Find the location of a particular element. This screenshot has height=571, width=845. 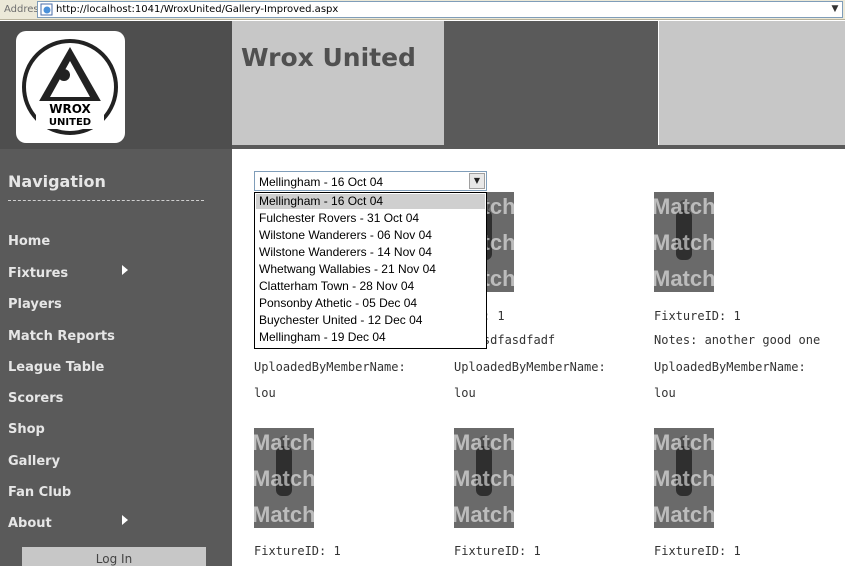

fixture-option: Buychester United - 12 Dec 04 is located at coordinates (370, 320).